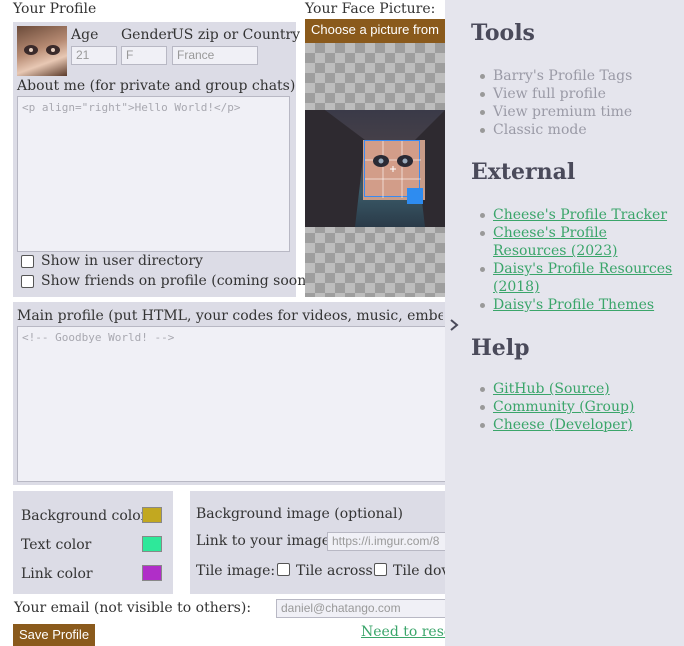  What do you see at coordinates (581, 215) in the screenshot?
I see `external-link-profile-tracker: Cheese's Profile Tracker` at bounding box center [581, 215].